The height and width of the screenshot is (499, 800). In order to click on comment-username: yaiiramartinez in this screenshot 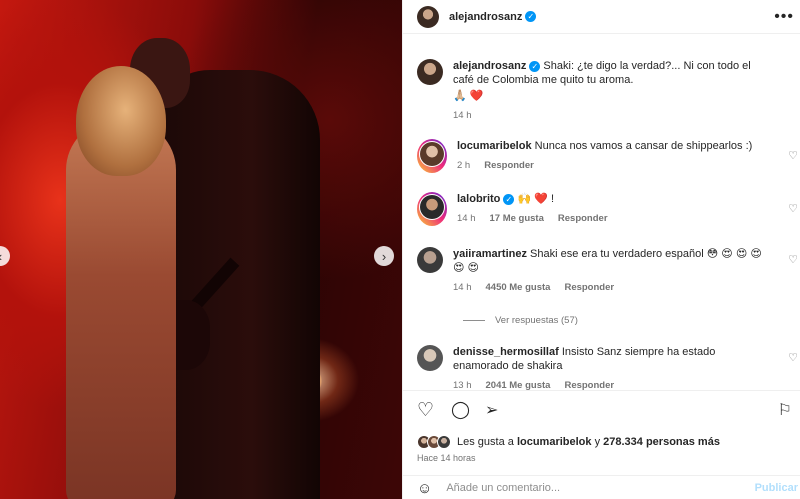, I will do `click(490, 254)`.